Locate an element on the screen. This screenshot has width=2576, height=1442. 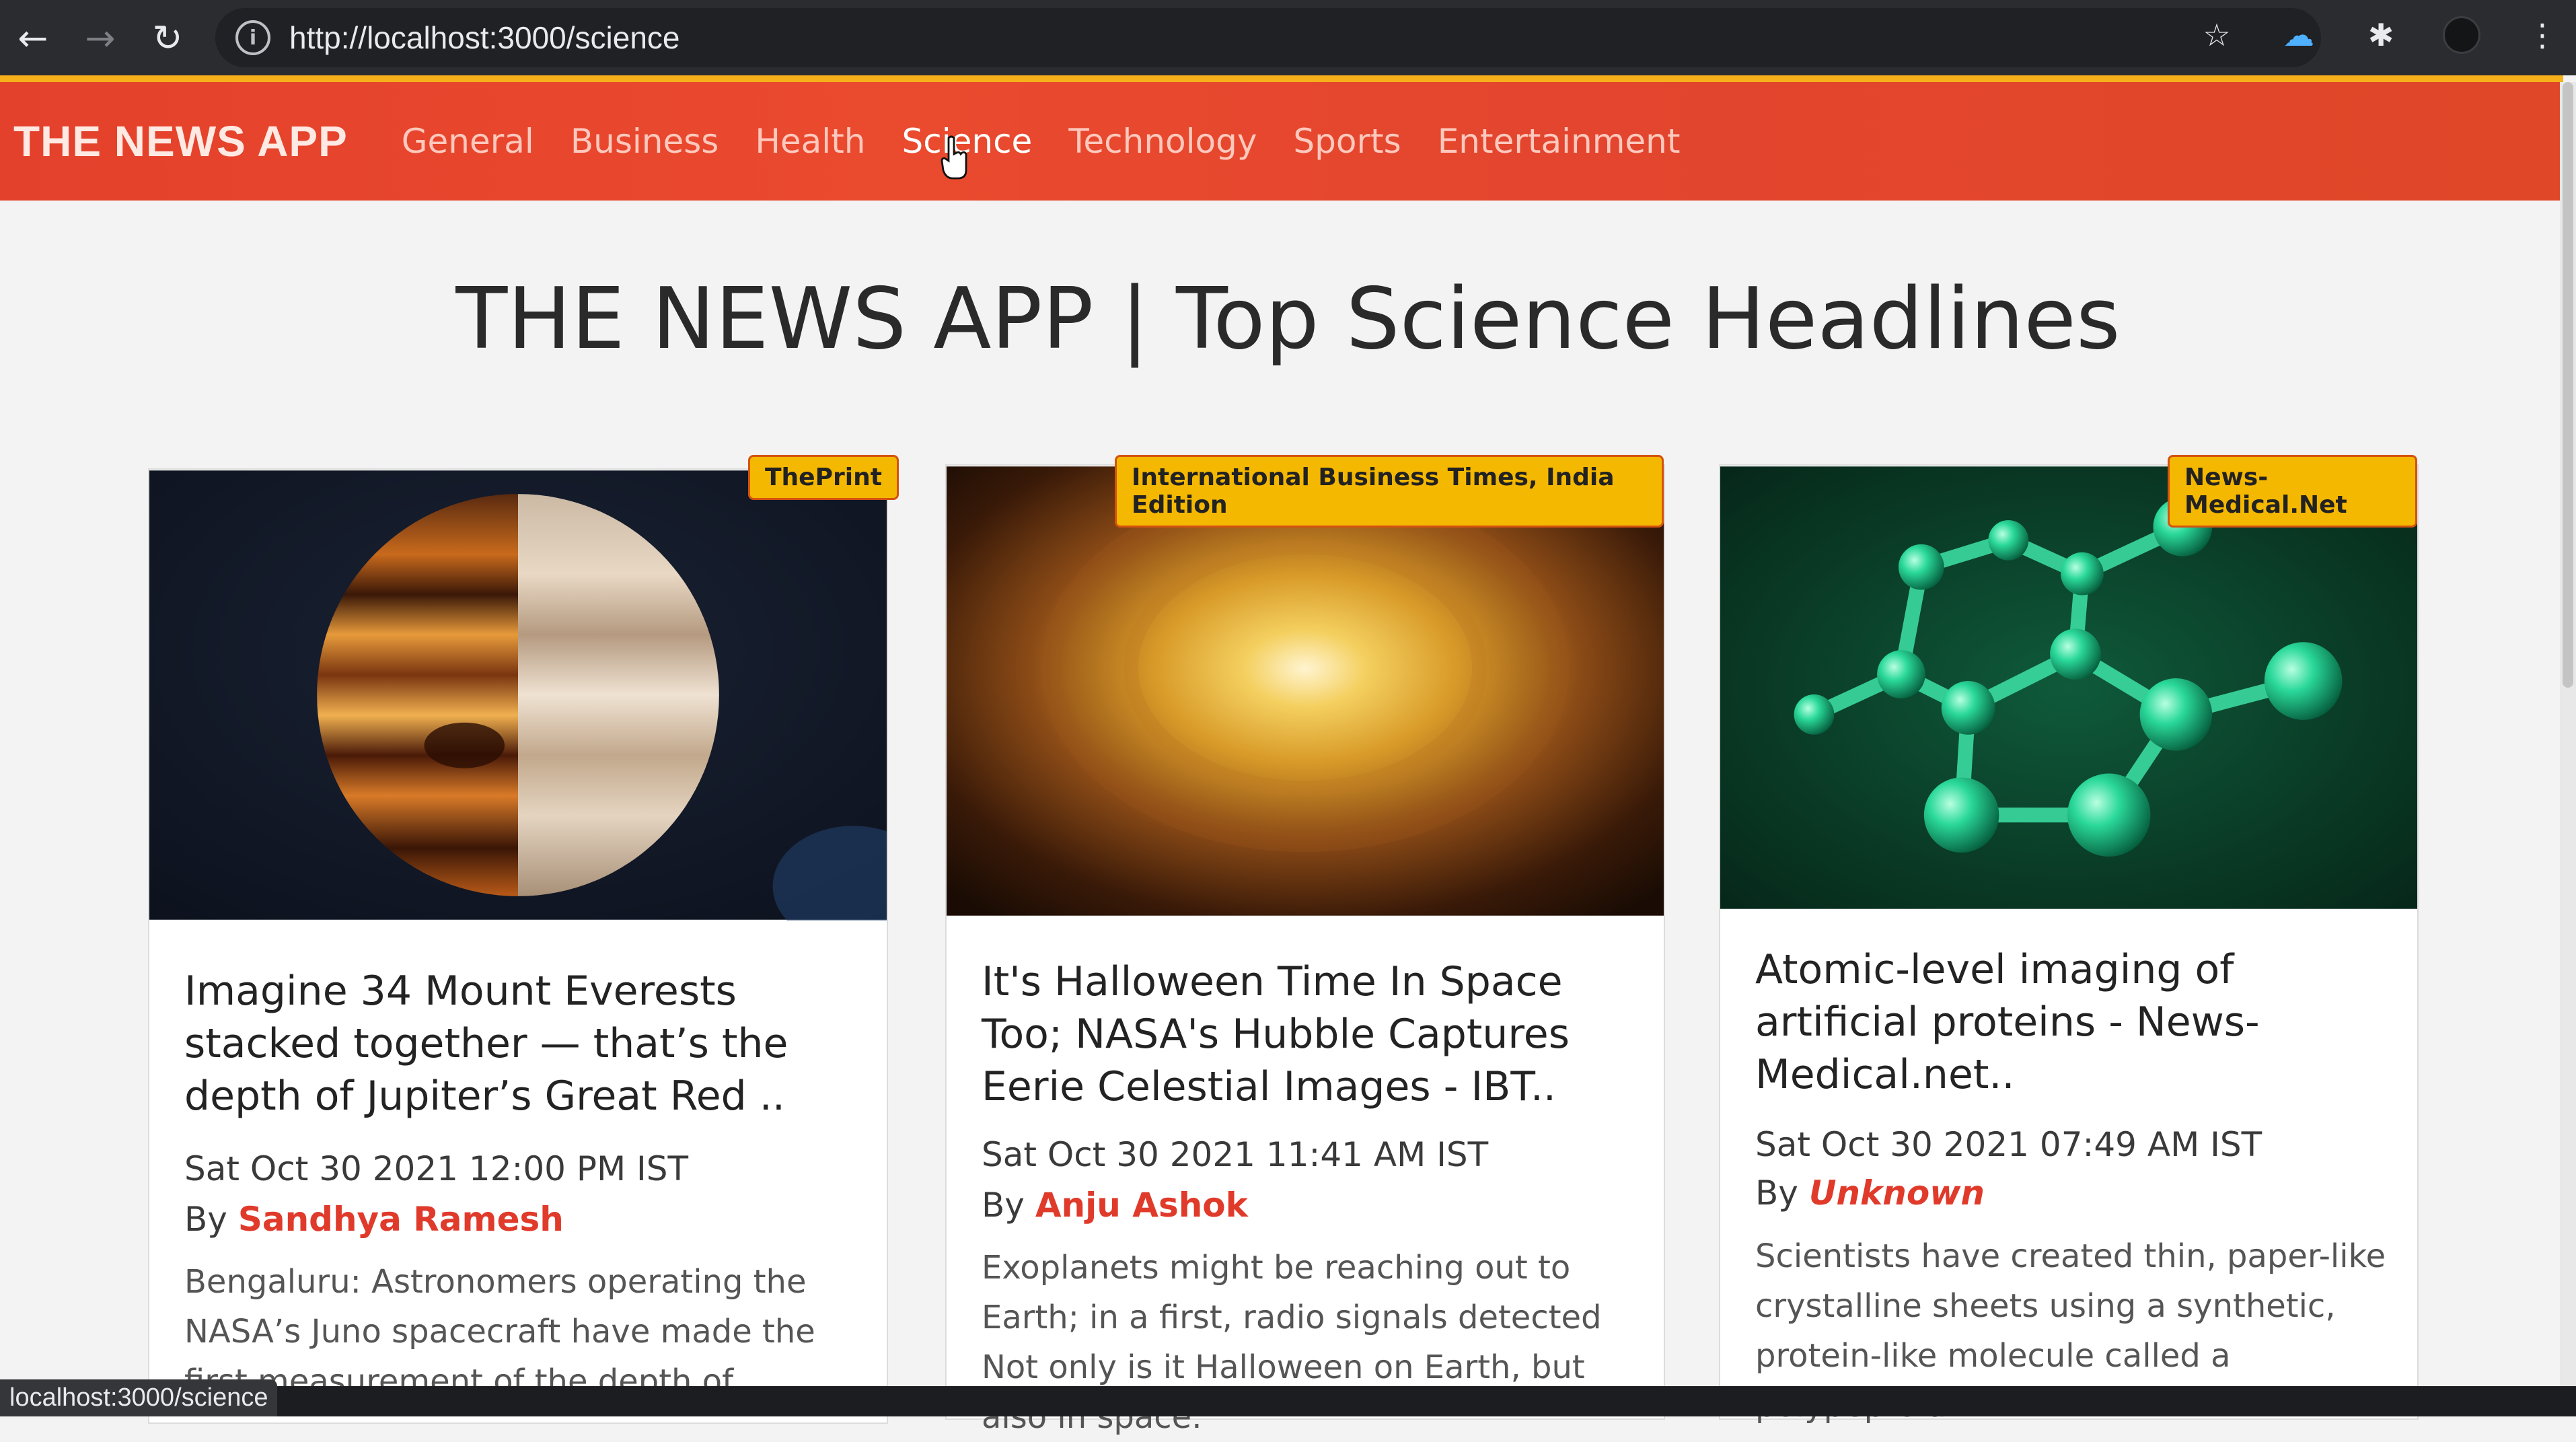
accent-divider is located at coordinates (1281, 78).